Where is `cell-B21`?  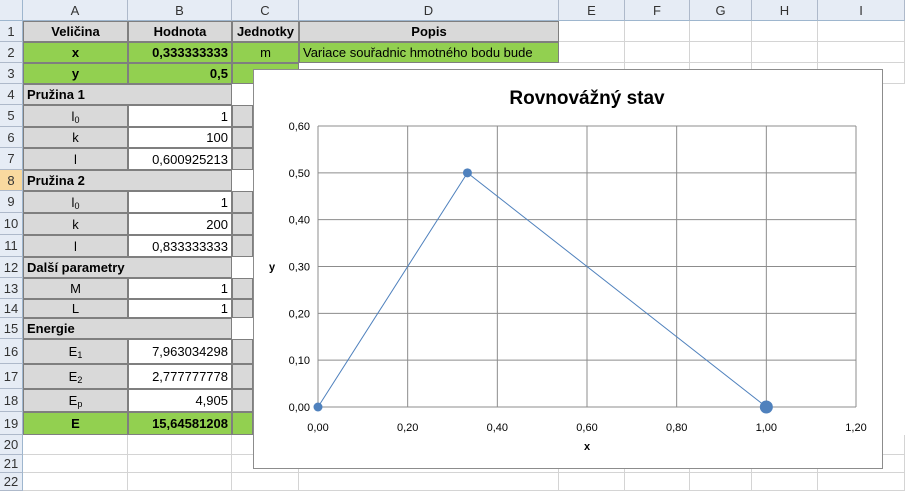
cell-B21 is located at coordinates (180, 464).